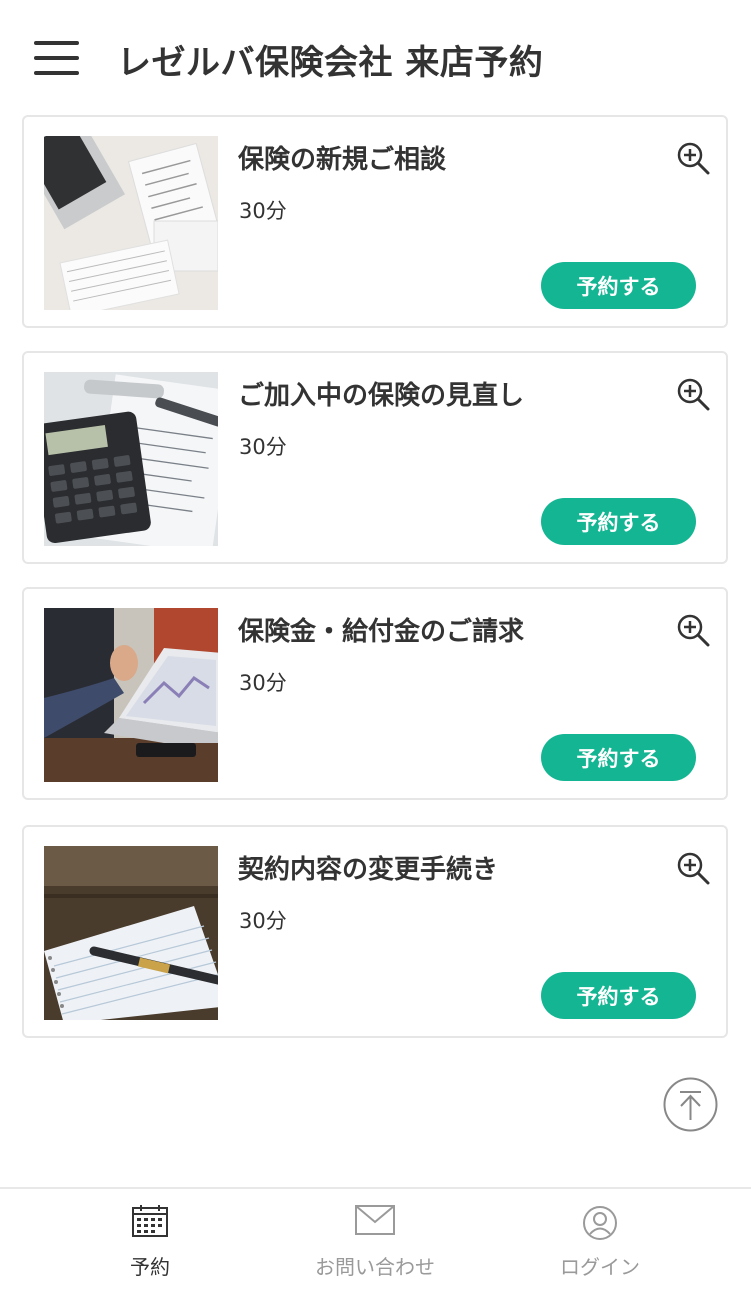  I want to click on scroll-to-top-icon, so click(690, 1104).